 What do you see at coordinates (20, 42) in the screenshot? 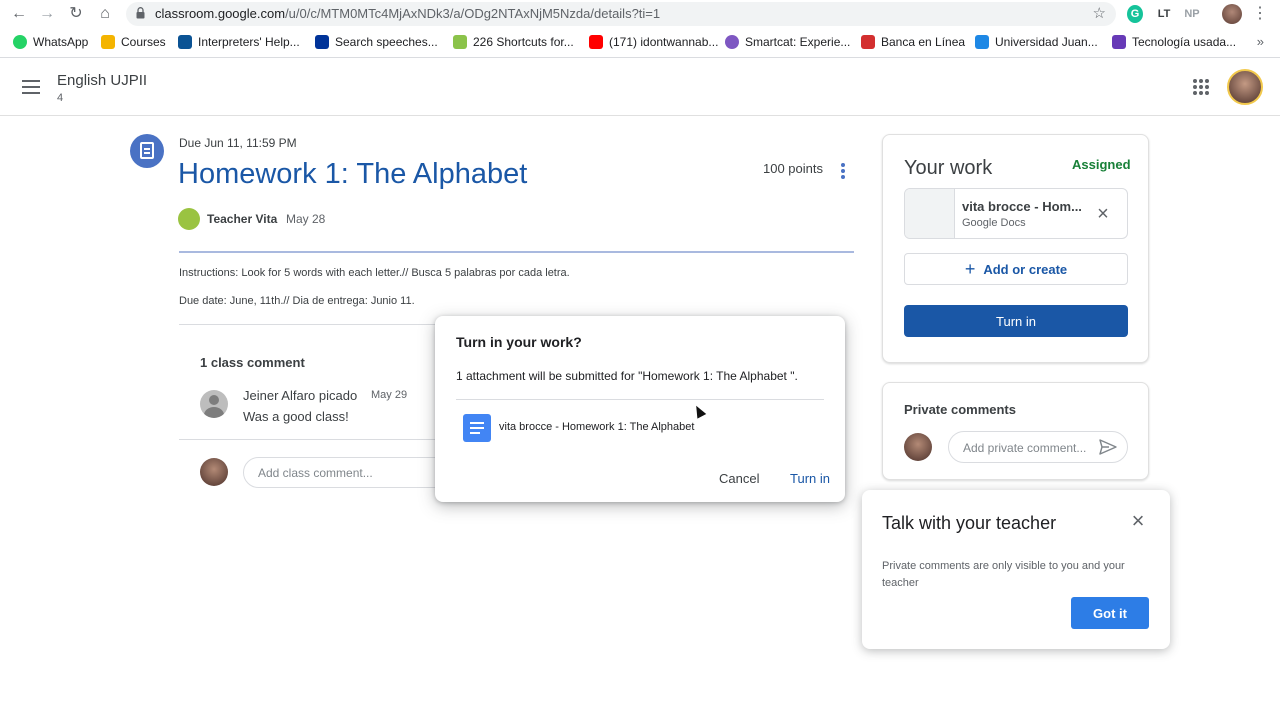
I see `whatsapp-icon` at bounding box center [20, 42].